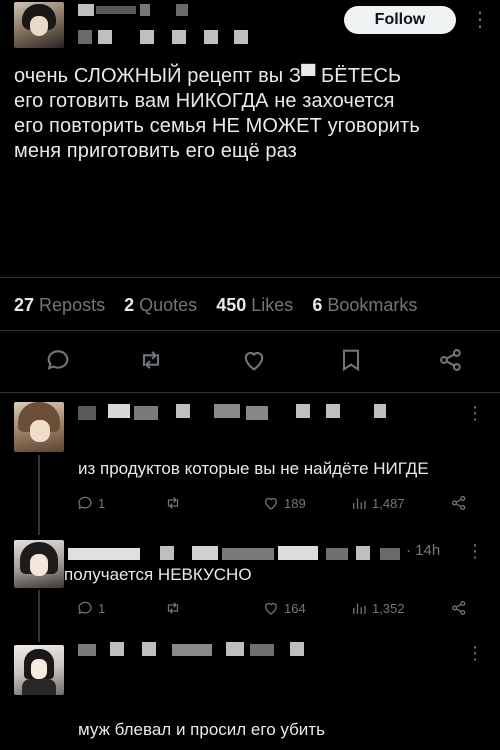 This screenshot has height=750, width=500. Describe the element at coordinates (155, 151) in the screenshot. I see `tweet-line: меня приготовить его ещё раз` at that location.